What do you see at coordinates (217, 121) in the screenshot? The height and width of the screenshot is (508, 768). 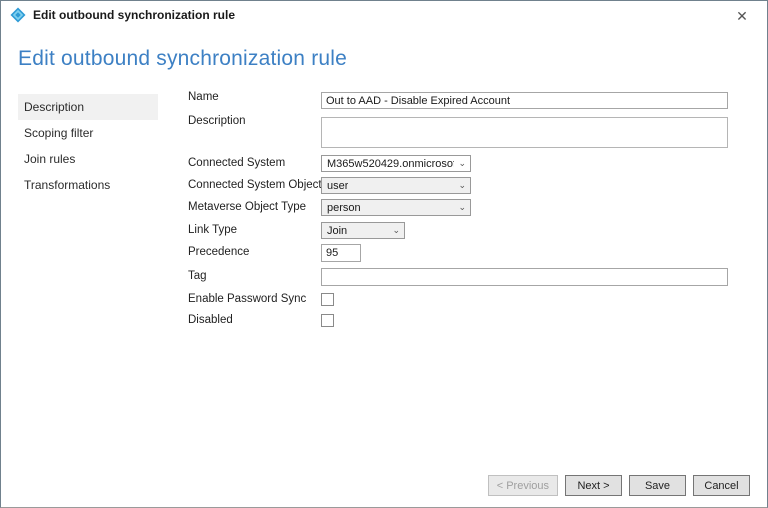 I see `description-label: Description` at bounding box center [217, 121].